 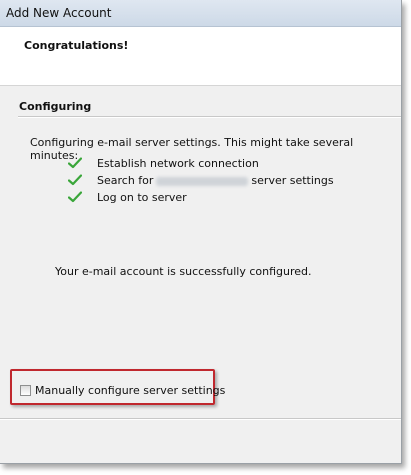 I want to click on header-panel: Congratulations!, so click(x=200, y=56).